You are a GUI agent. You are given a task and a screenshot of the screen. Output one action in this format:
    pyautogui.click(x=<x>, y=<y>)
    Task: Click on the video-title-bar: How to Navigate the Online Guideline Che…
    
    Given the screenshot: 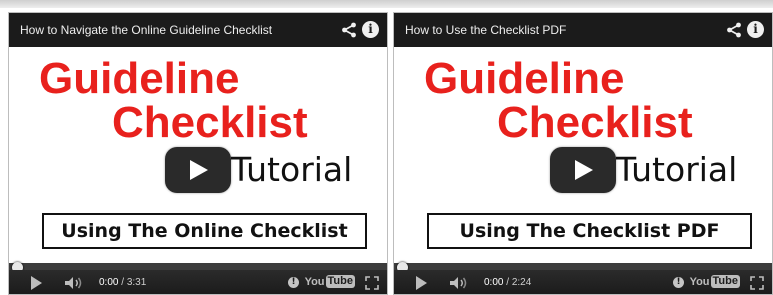 What is the action you would take?
    pyautogui.click(x=198, y=30)
    